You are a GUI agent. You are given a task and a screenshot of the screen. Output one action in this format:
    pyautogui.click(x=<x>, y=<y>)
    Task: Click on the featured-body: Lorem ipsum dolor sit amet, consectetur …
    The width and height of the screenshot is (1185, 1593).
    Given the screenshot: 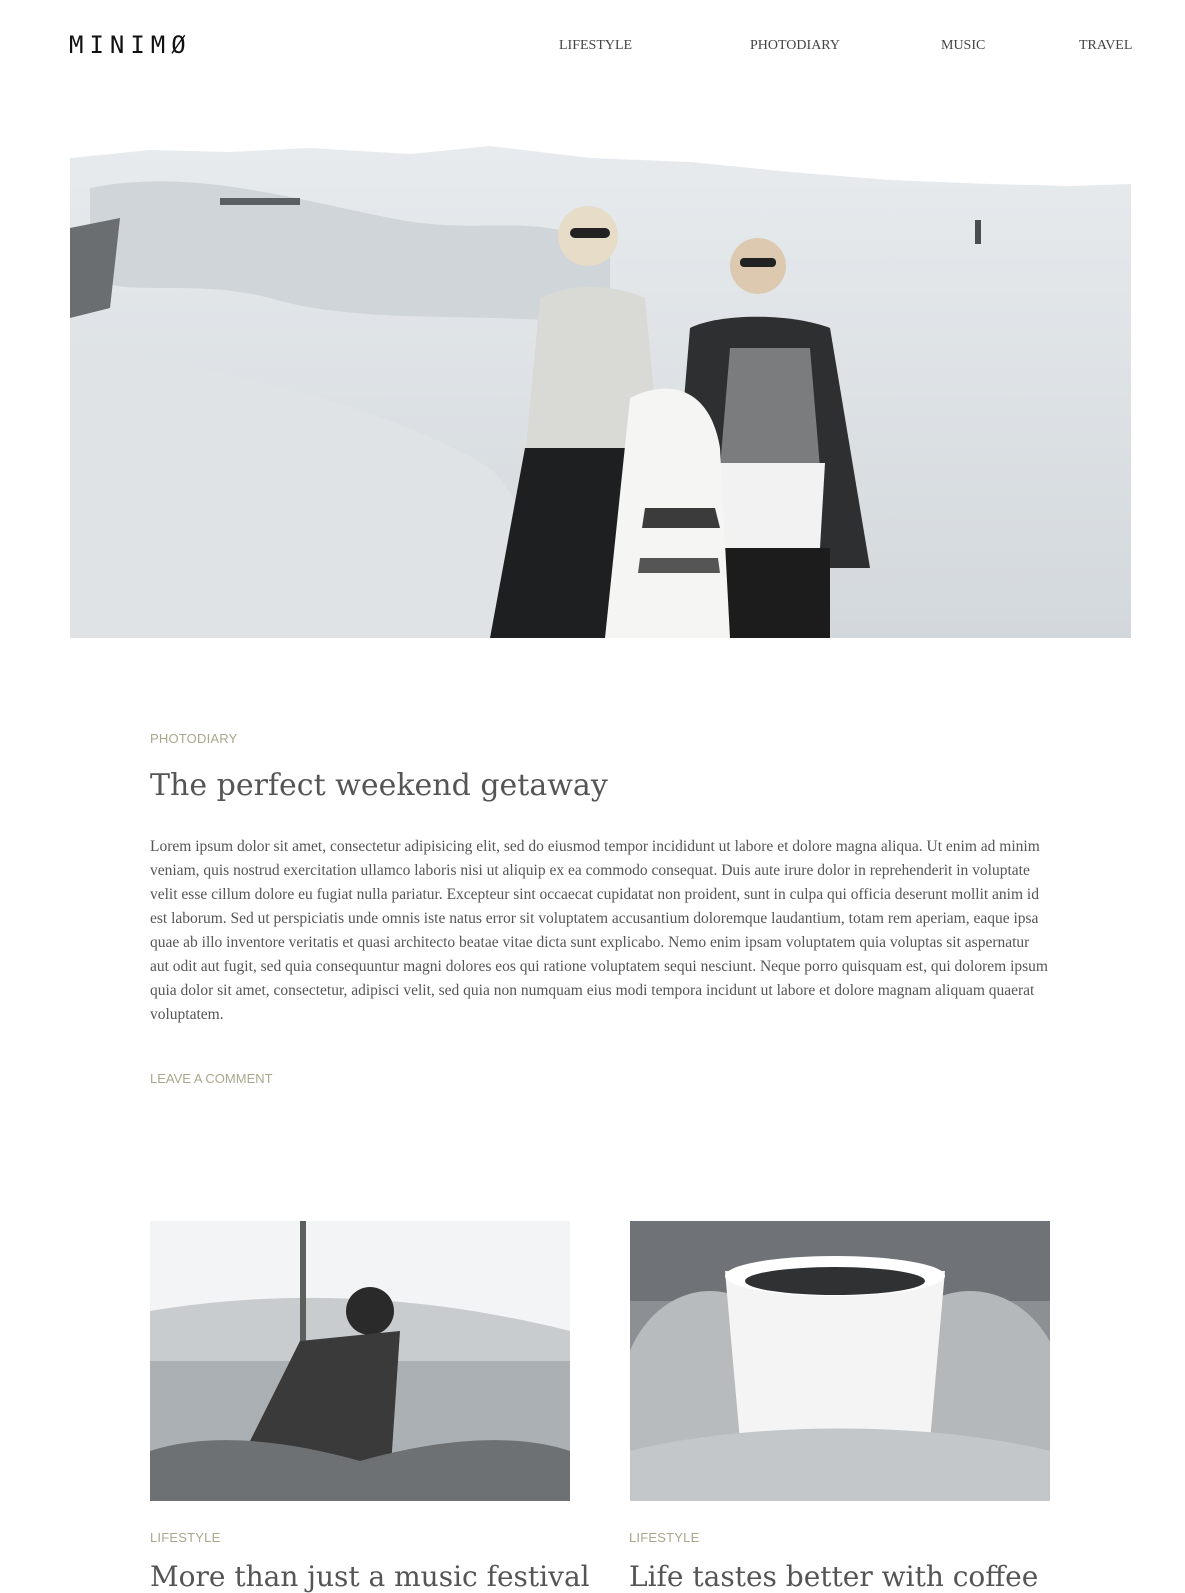 What is the action you would take?
    pyautogui.click(x=599, y=930)
    